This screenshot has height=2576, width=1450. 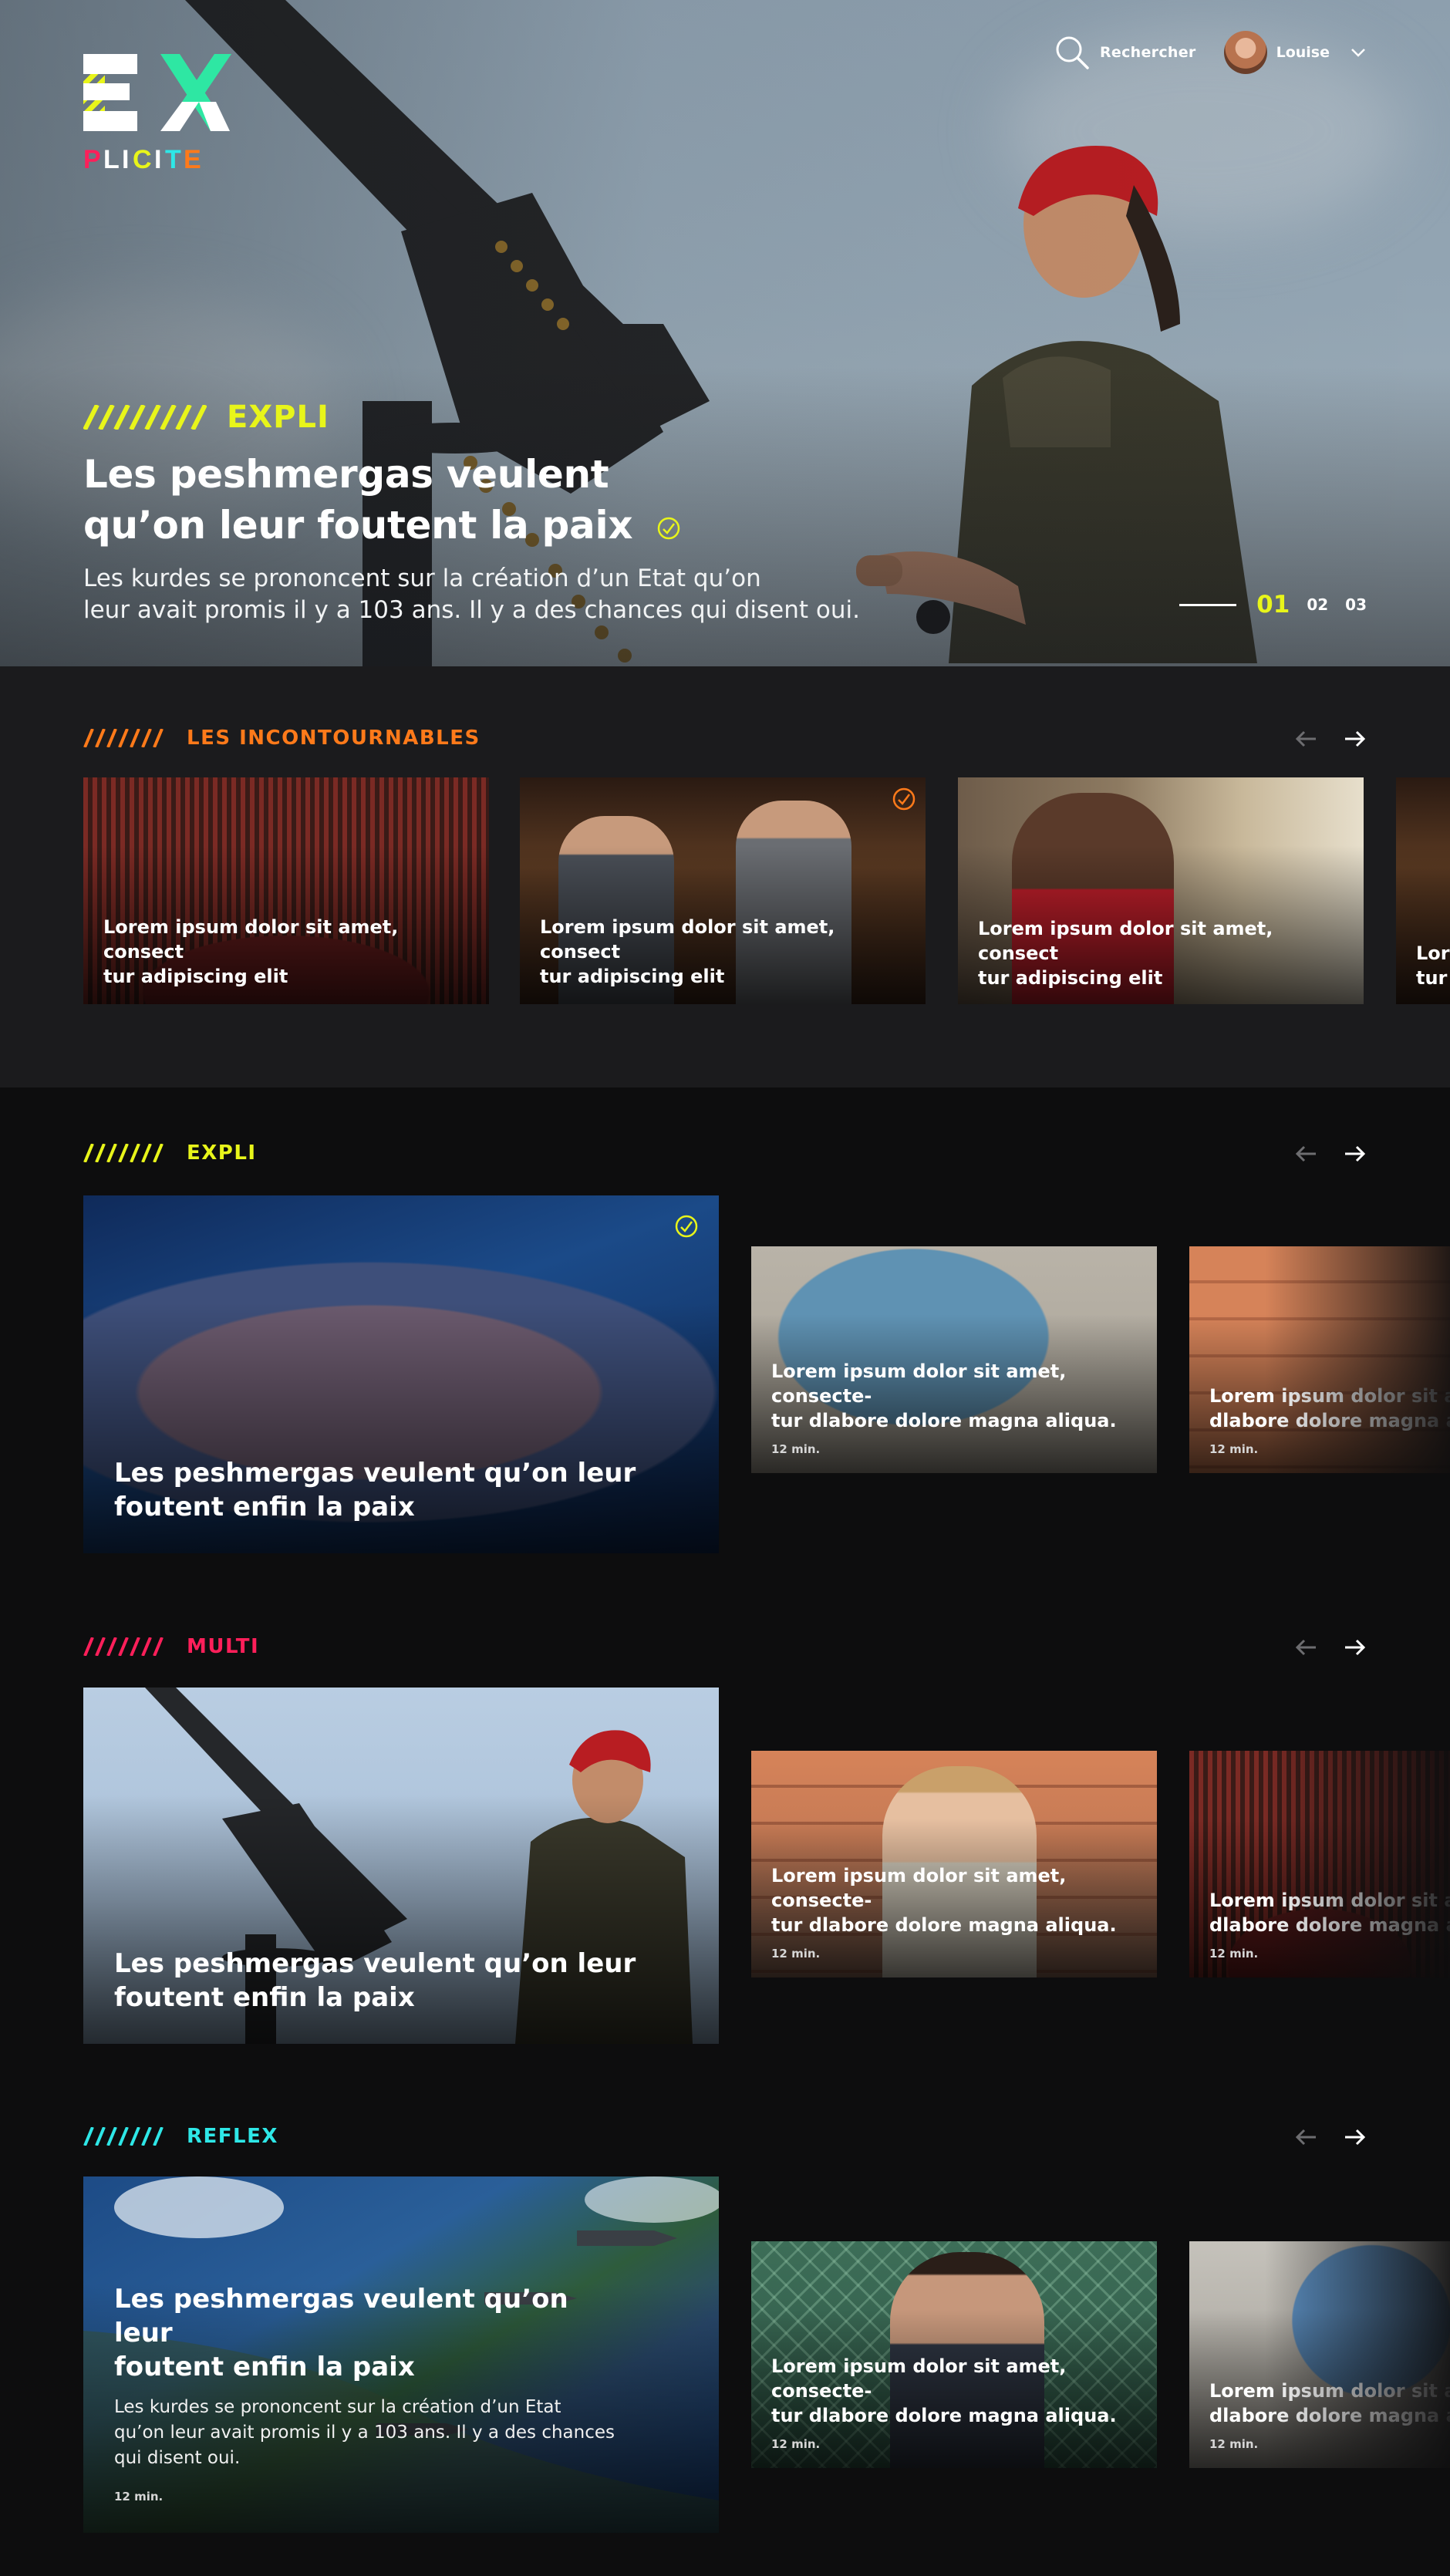 What do you see at coordinates (334, 738) in the screenshot?
I see `section-title: LES INCONTOURNABLES` at bounding box center [334, 738].